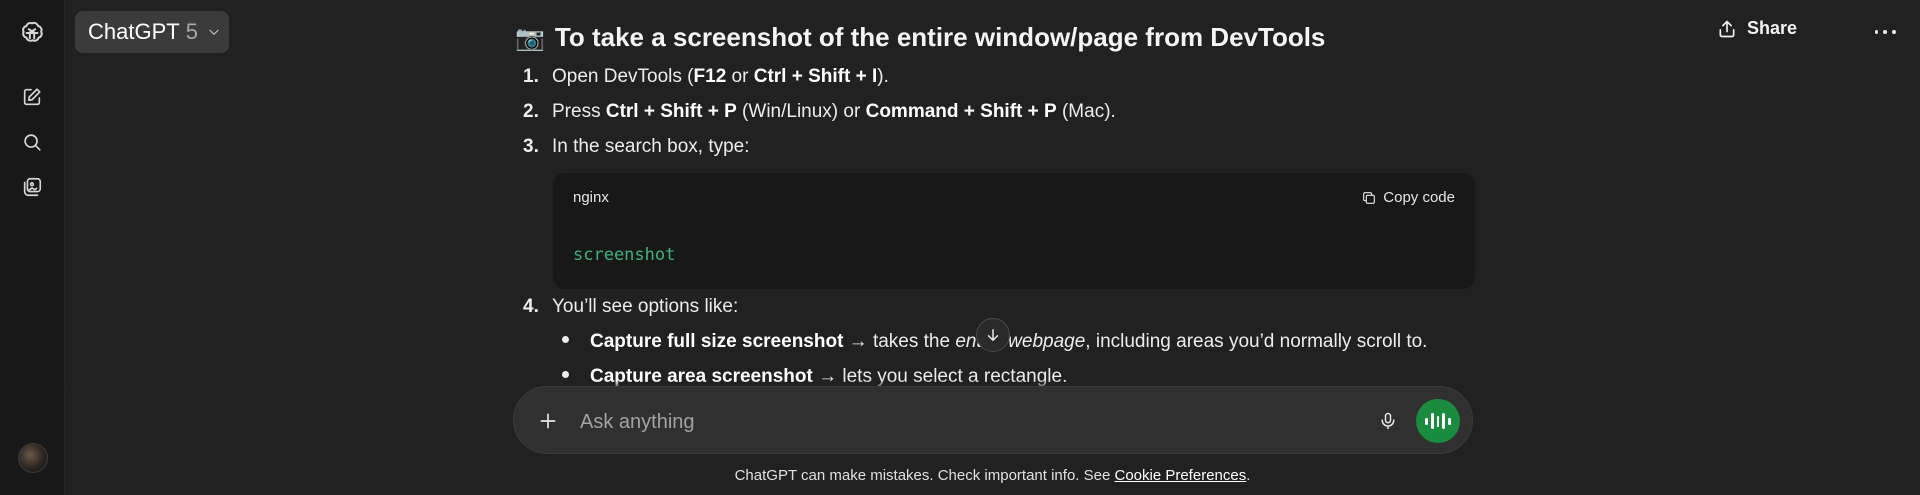 The width and height of the screenshot is (1920, 495). Describe the element at coordinates (815, 76) in the screenshot. I see `step-key: Ctrl + Shift + I` at that location.